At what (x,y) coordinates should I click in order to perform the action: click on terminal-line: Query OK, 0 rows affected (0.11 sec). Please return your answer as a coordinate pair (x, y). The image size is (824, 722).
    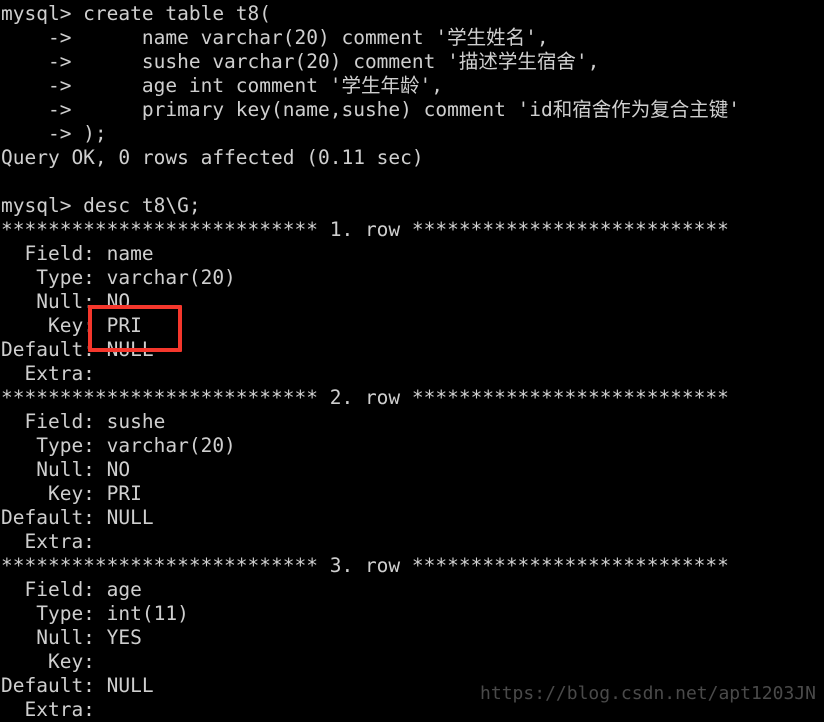
    Looking at the image, I should click on (212, 157).